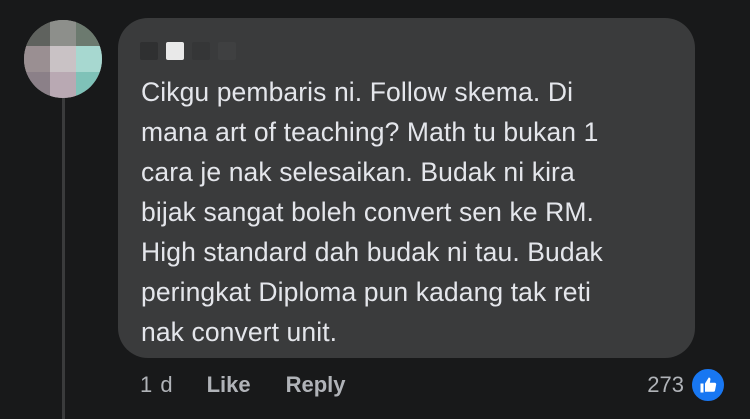 The width and height of the screenshot is (750, 419). Describe the element at coordinates (157, 385) in the screenshot. I see `comment-timestamp: 1 d` at that location.